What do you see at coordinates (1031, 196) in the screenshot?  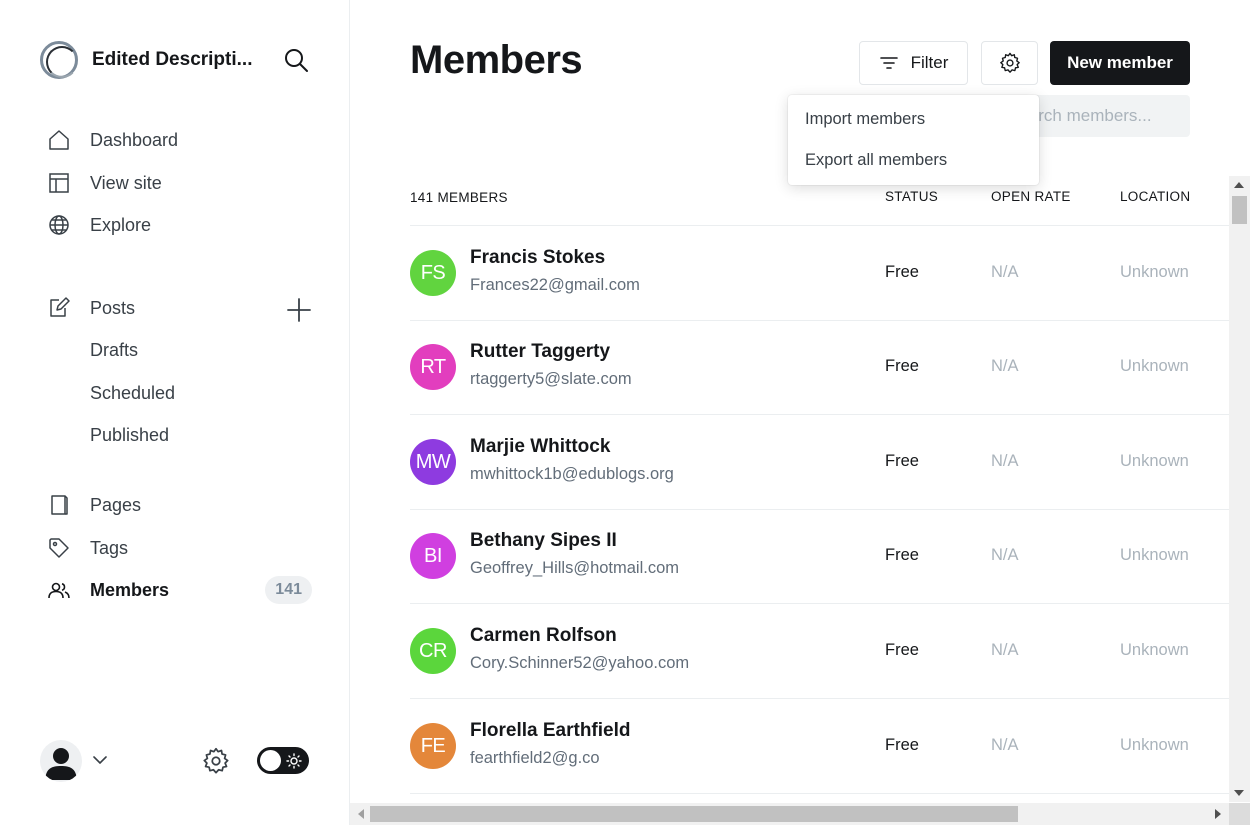 I see `open-rate-header: OPEN RATE` at bounding box center [1031, 196].